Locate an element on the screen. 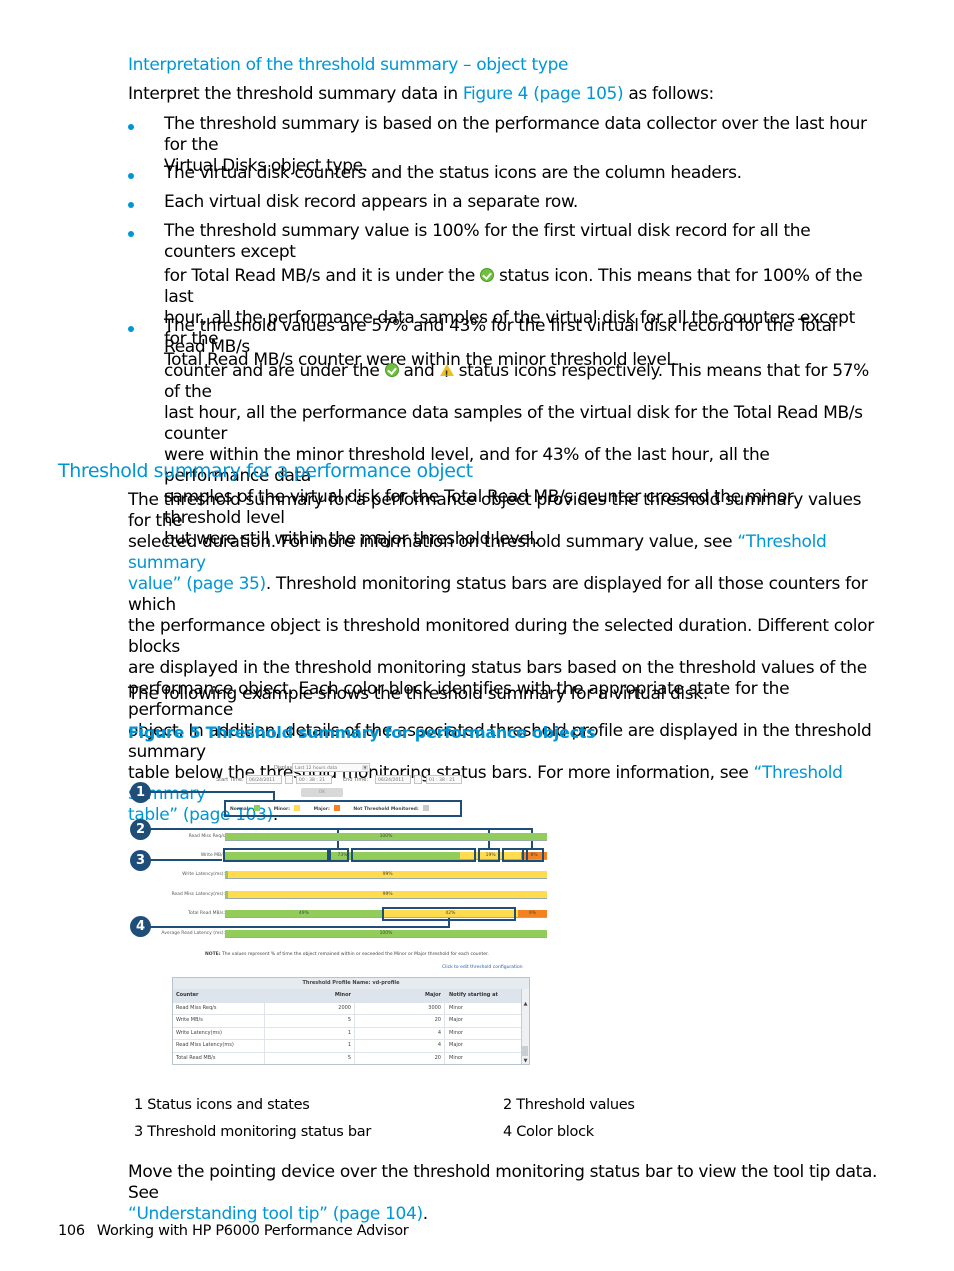 This screenshot has width=954, height=1271. color-block-normal: 49% is located at coordinates (304, 913).